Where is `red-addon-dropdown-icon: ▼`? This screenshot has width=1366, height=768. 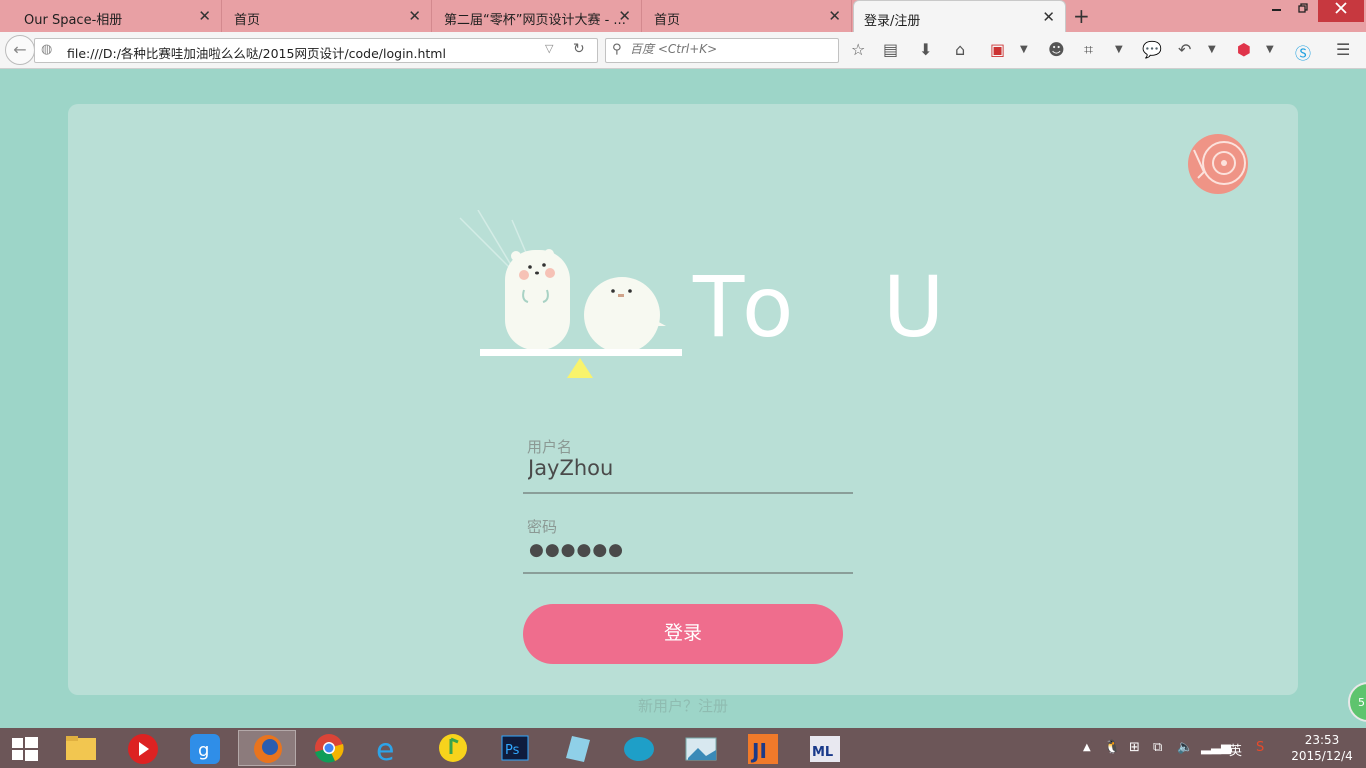
red-addon-dropdown-icon: ▼ is located at coordinates (1270, 49).